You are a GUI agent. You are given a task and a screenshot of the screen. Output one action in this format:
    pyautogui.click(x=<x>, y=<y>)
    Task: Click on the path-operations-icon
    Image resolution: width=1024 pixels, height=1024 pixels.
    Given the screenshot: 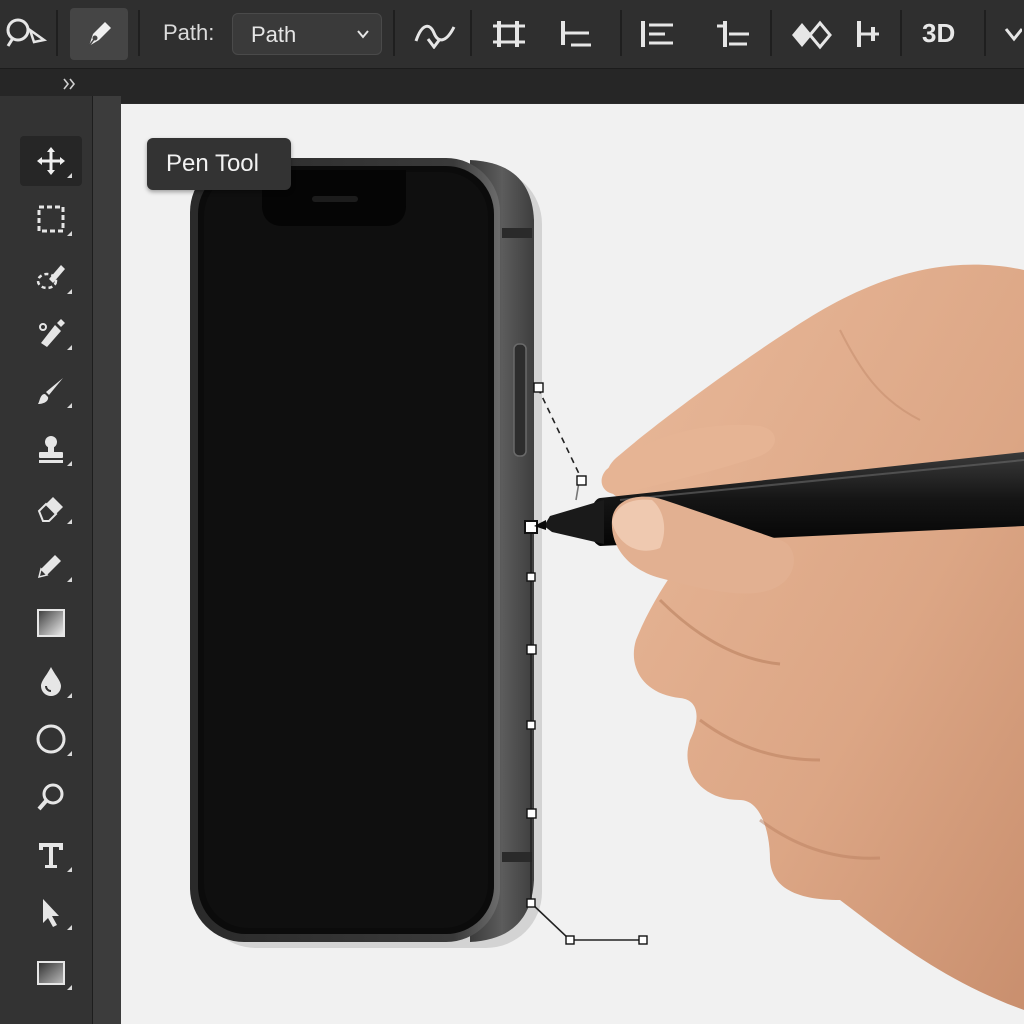 What is the action you would take?
    pyautogui.click(x=435, y=34)
    